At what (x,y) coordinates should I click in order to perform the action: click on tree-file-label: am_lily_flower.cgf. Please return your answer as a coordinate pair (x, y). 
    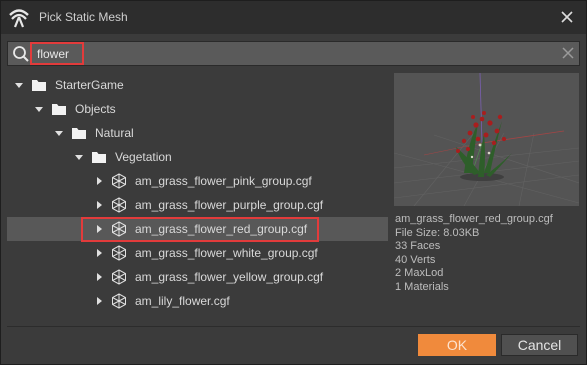
    Looking at the image, I should click on (182, 301).